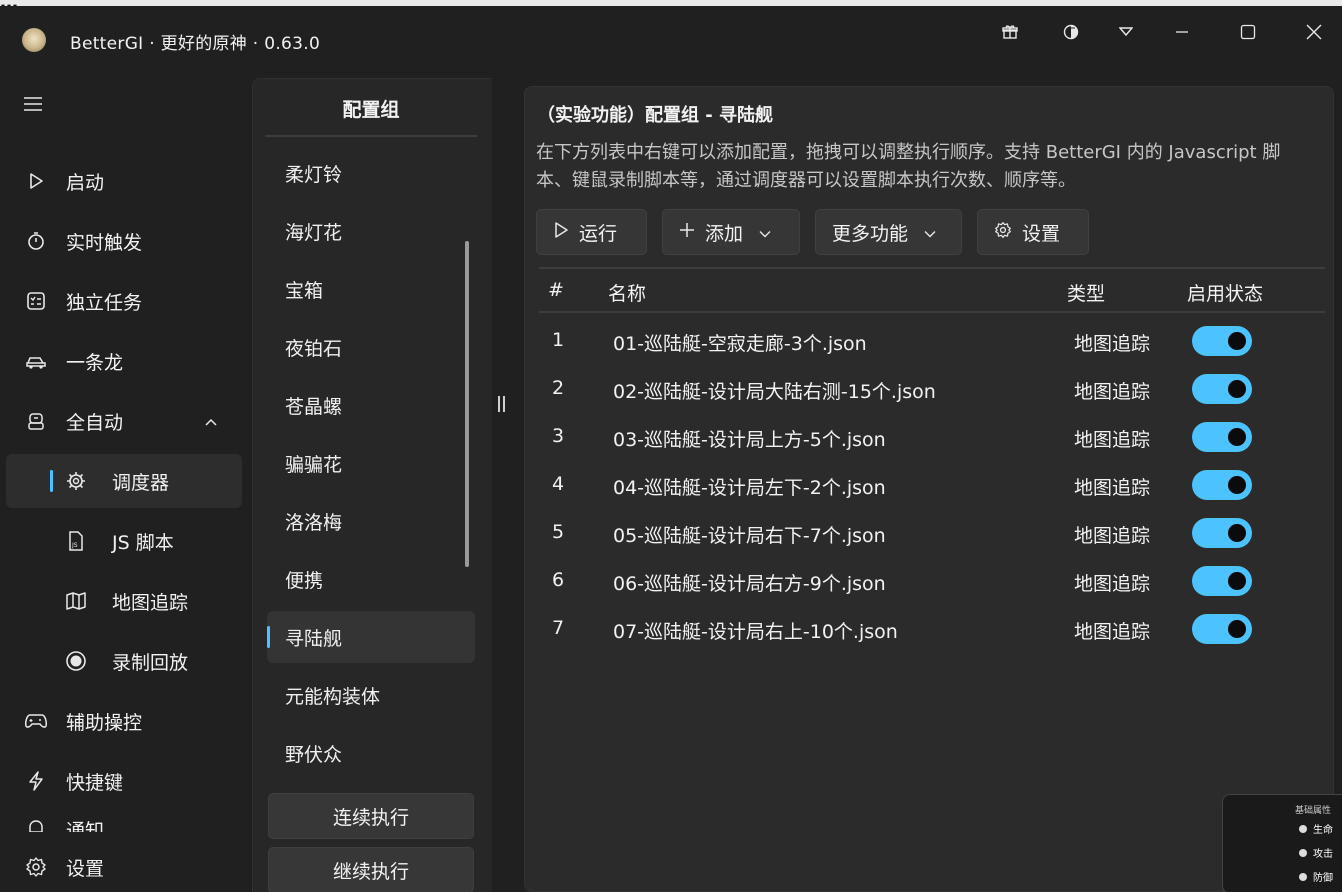 This screenshot has height=892, width=1342. I want to click on bell-icon, so click(36, 824).